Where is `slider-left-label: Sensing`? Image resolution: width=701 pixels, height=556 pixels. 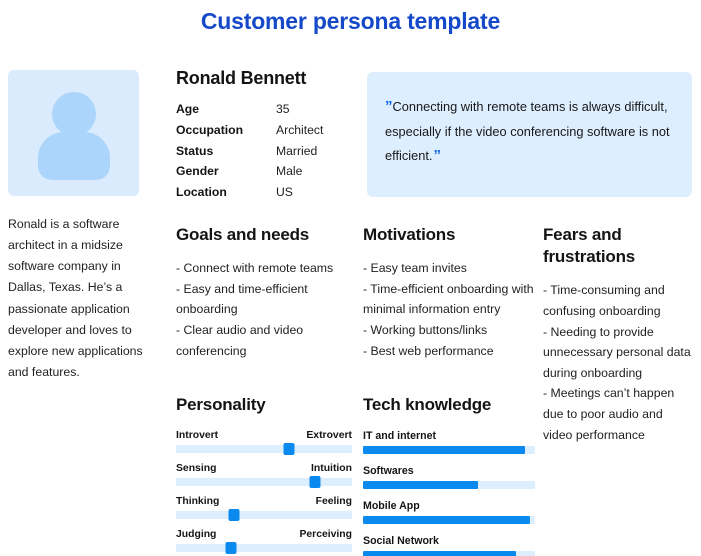 slider-left-label: Sensing is located at coordinates (196, 469).